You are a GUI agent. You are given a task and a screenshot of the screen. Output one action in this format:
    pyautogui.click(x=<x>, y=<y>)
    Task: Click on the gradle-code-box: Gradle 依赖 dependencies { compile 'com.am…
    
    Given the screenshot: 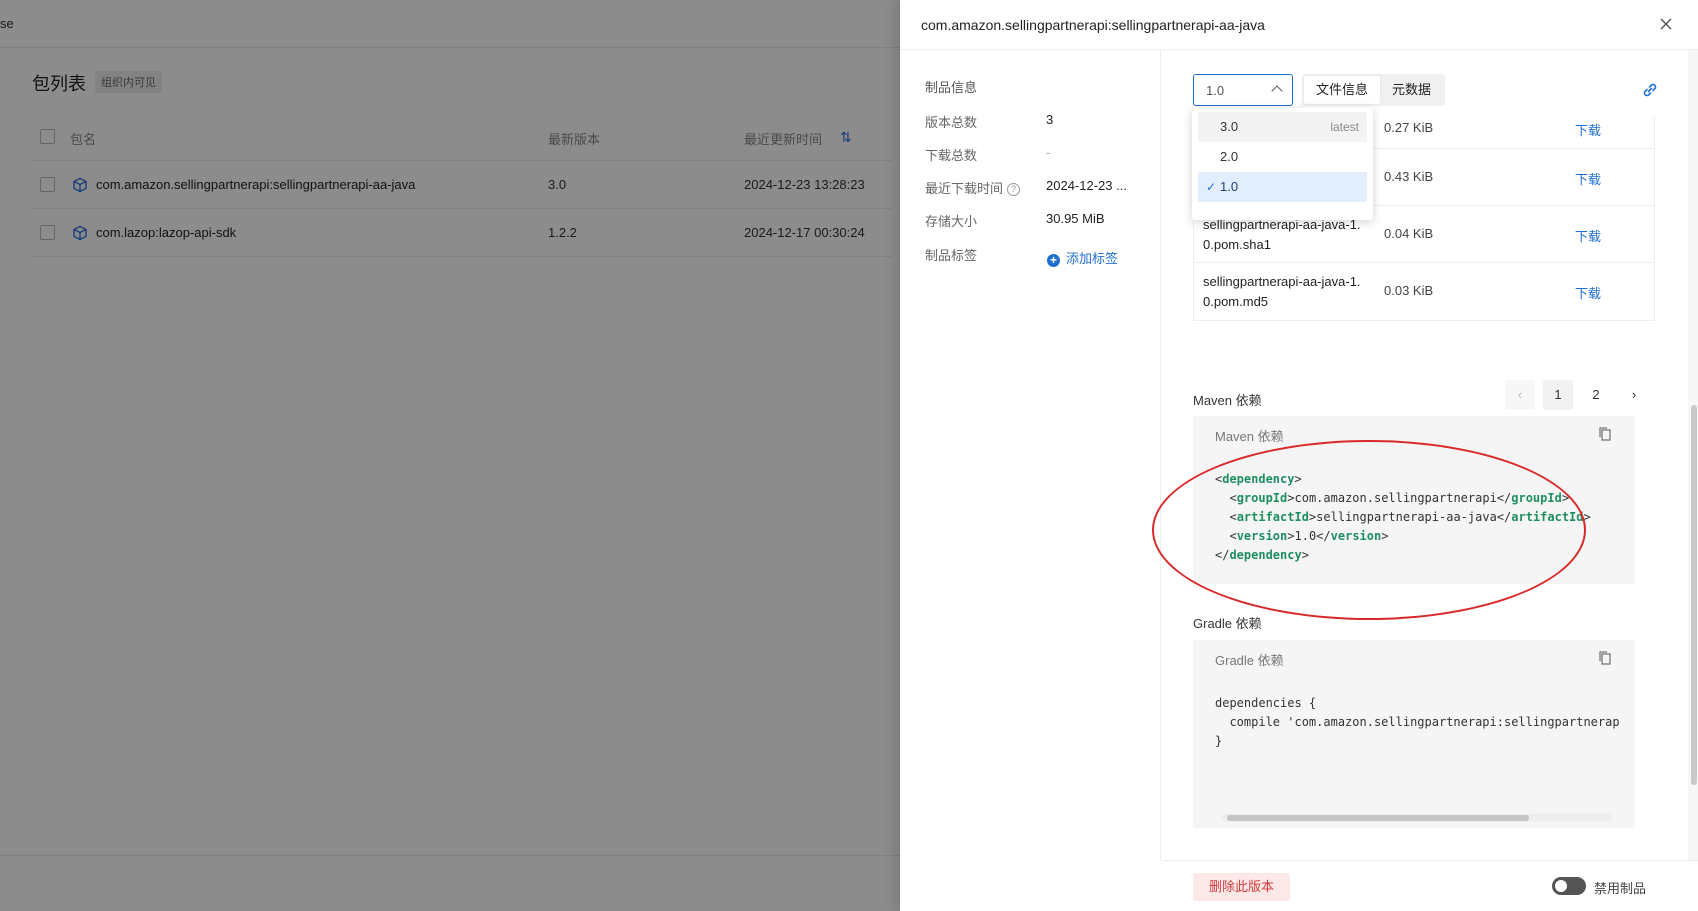 What is the action you would take?
    pyautogui.click(x=1414, y=734)
    